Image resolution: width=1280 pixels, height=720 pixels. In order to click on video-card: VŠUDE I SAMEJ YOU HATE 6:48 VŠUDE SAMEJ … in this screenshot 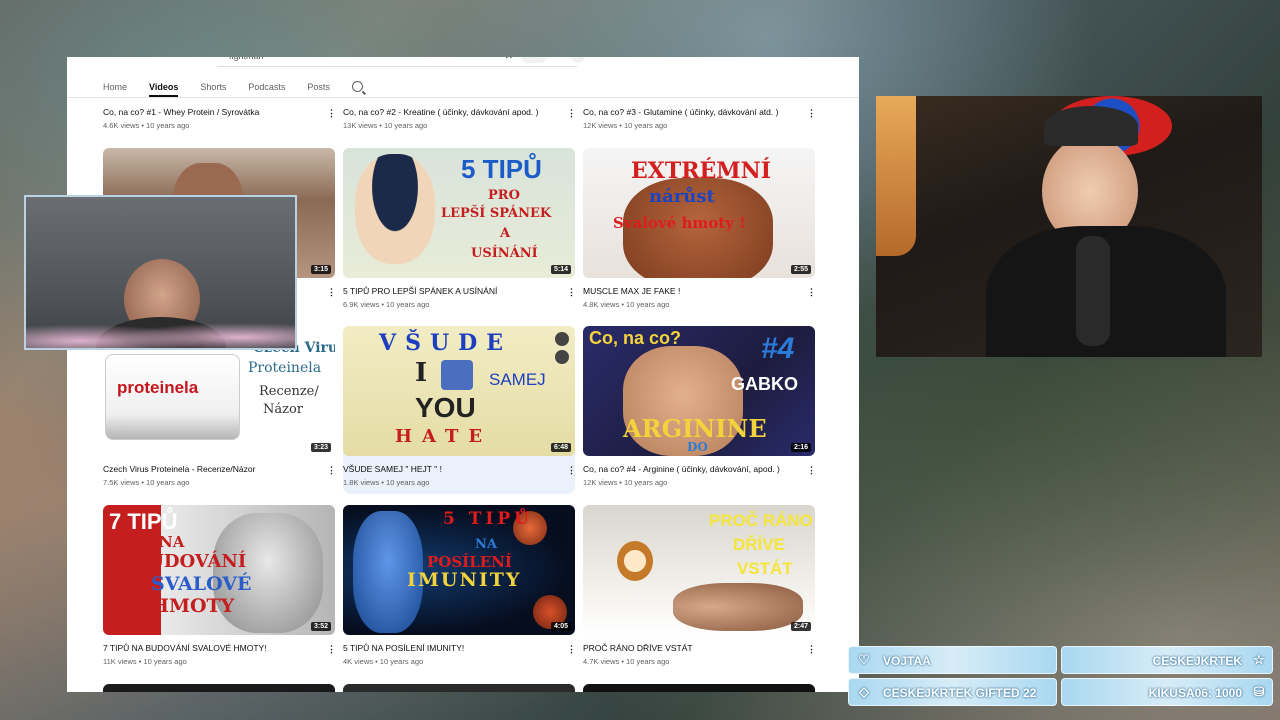, I will do `click(459, 410)`.